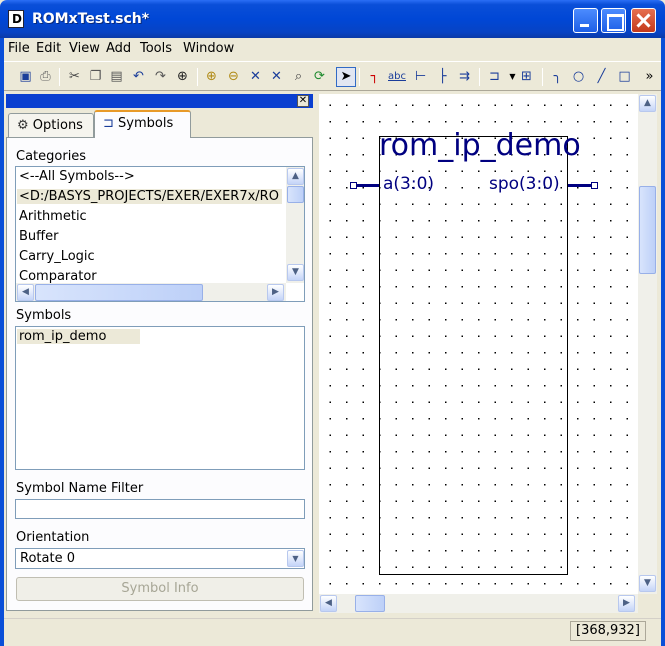  Describe the element at coordinates (19, 48) in the screenshot. I see `menu-file: File` at that location.